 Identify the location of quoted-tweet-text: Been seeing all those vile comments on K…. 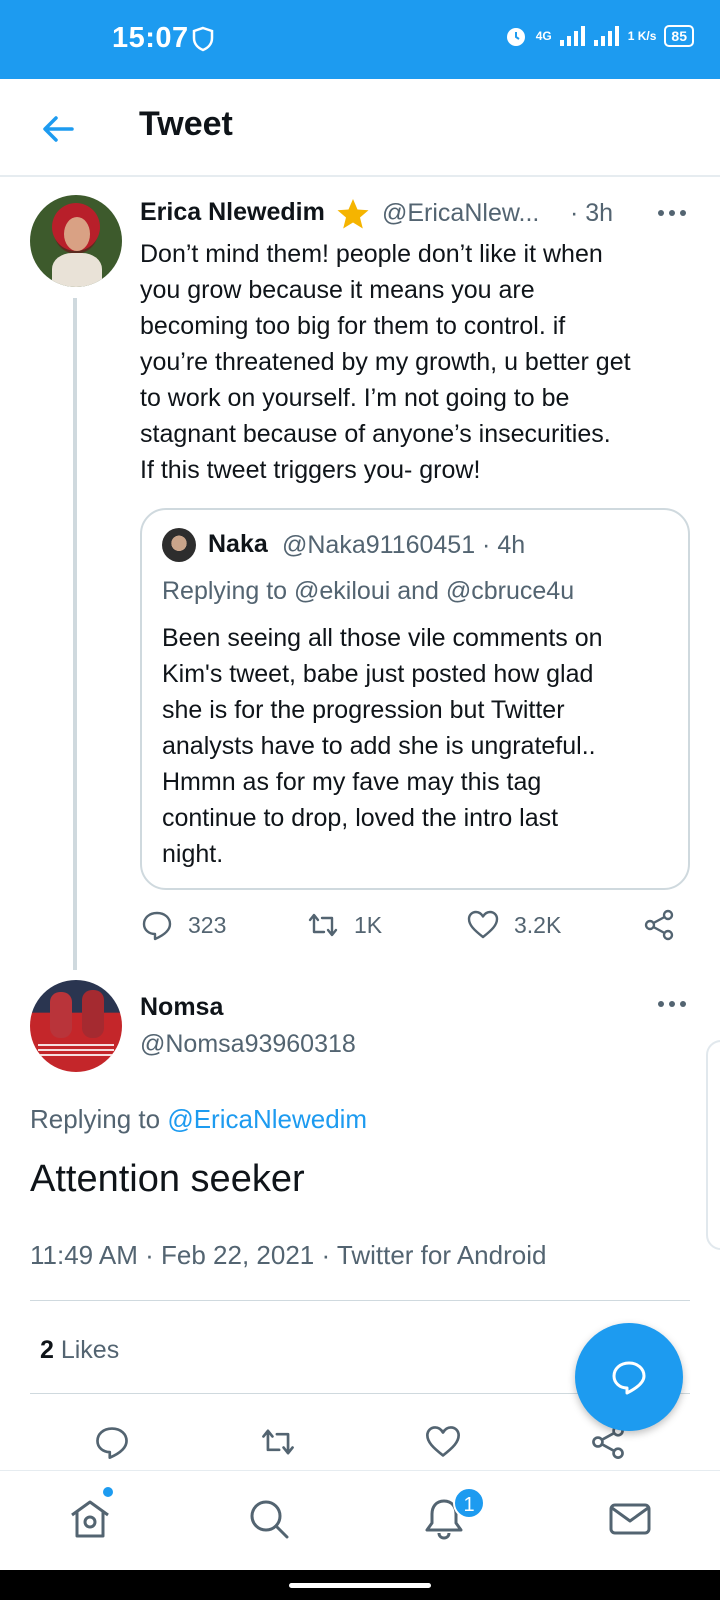
(382, 746).